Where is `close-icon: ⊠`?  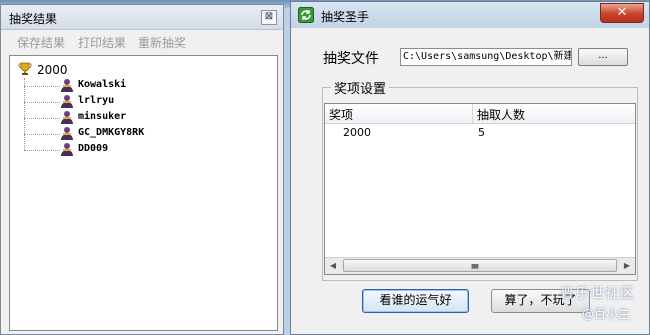 close-icon: ⊠ is located at coordinates (269, 17).